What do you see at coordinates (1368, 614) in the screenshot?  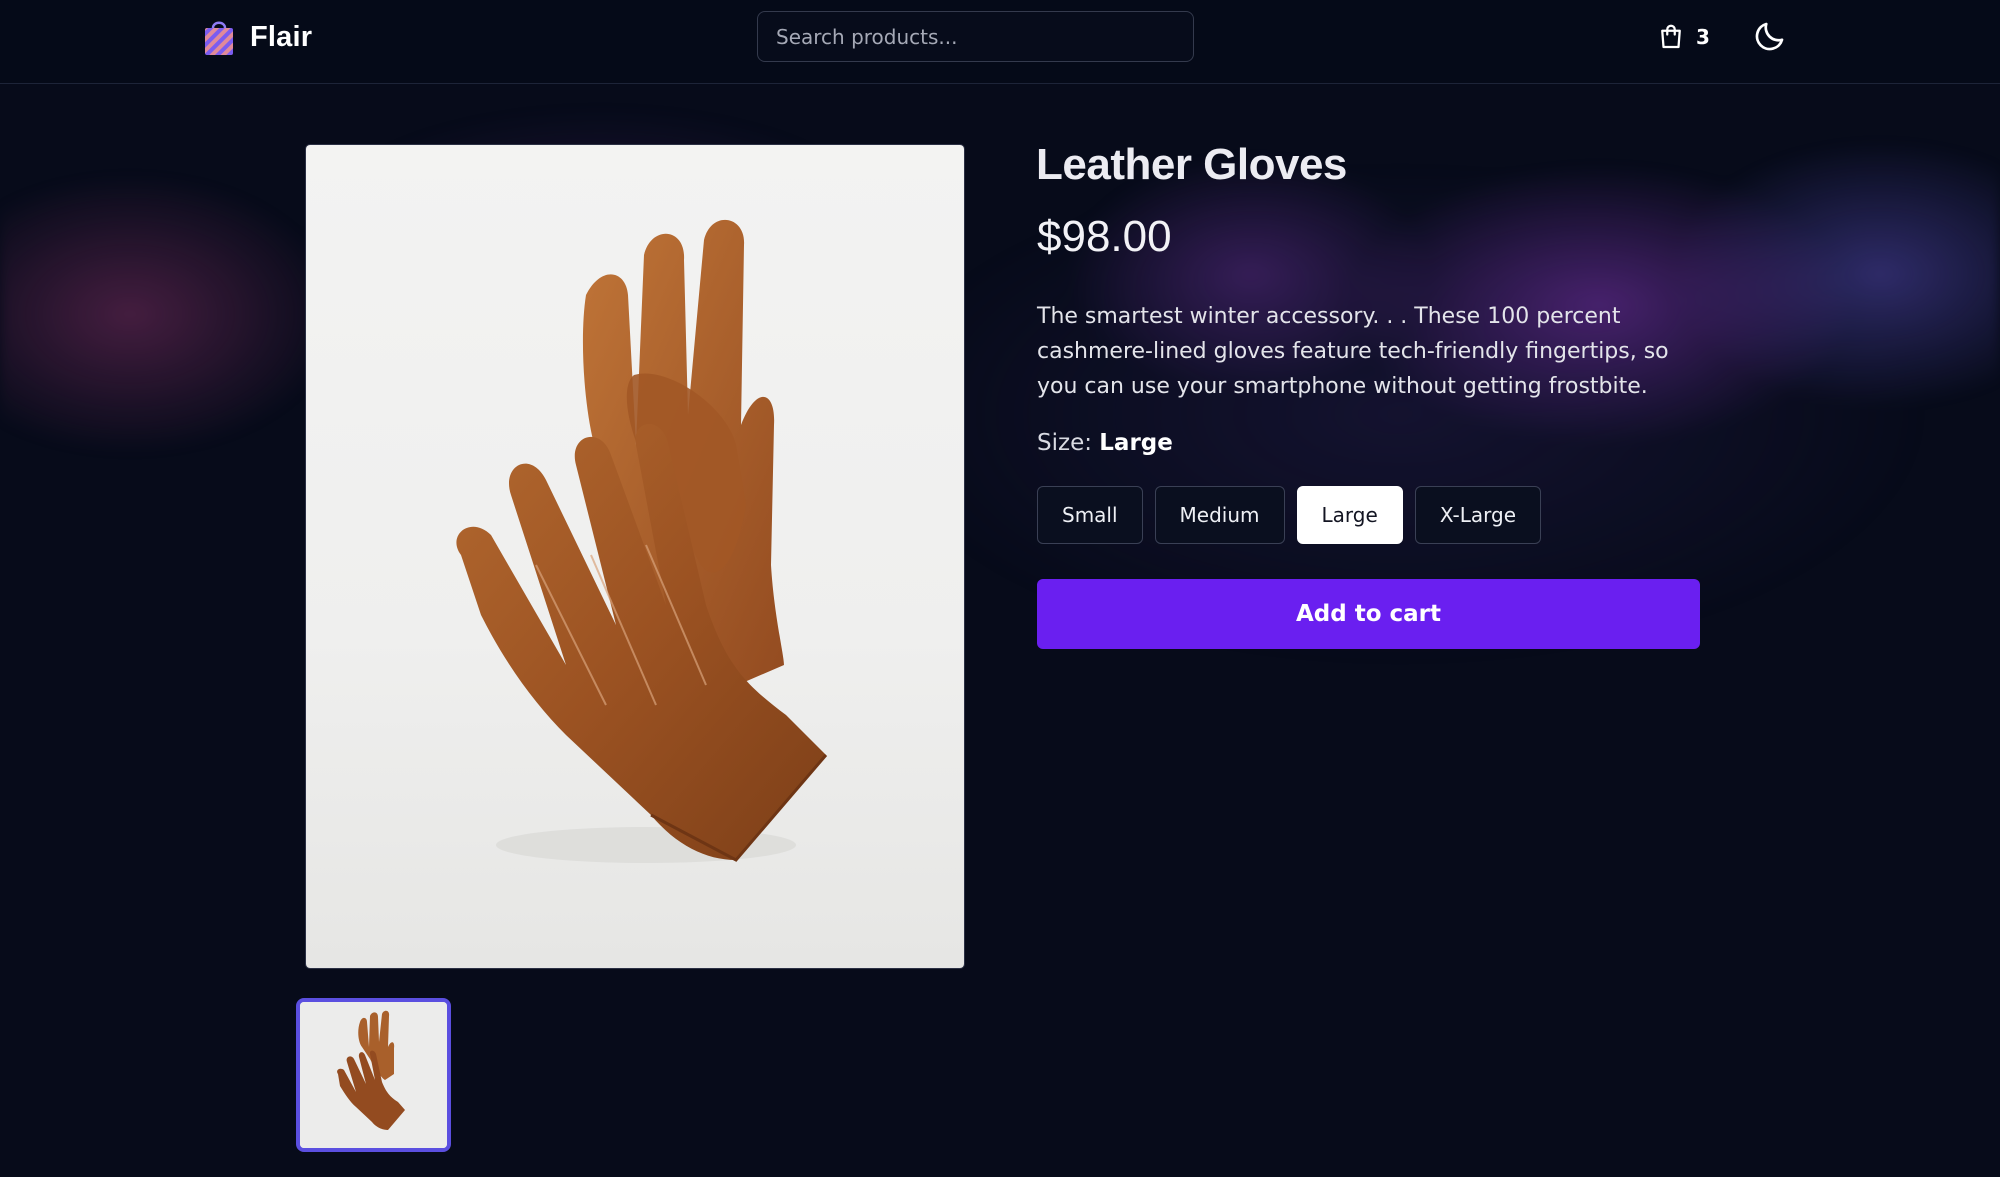 I see `add-to-cart-button: Add to cart` at bounding box center [1368, 614].